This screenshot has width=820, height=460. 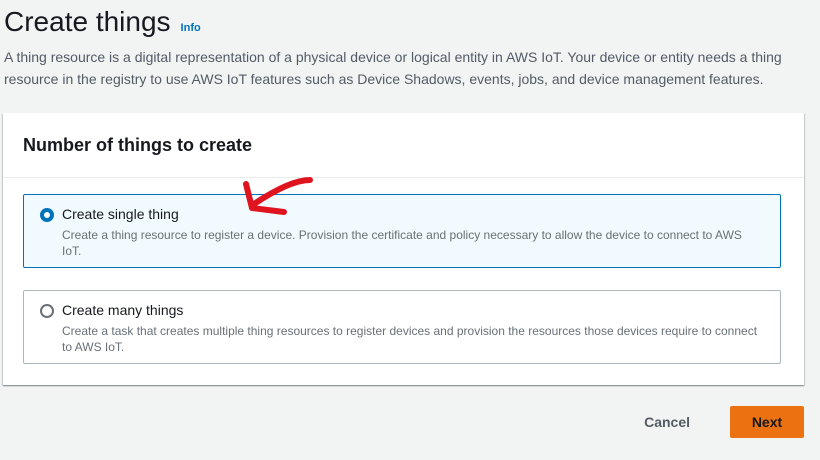 What do you see at coordinates (120, 214) in the screenshot?
I see `option-label-single: Create single thing` at bounding box center [120, 214].